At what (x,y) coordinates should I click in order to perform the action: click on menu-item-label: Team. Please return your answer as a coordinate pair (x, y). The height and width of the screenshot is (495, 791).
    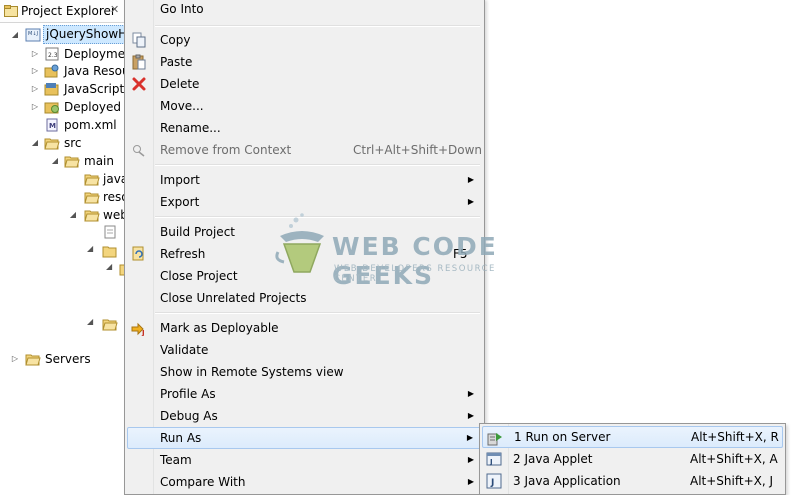
    Looking at the image, I should click on (176, 460).